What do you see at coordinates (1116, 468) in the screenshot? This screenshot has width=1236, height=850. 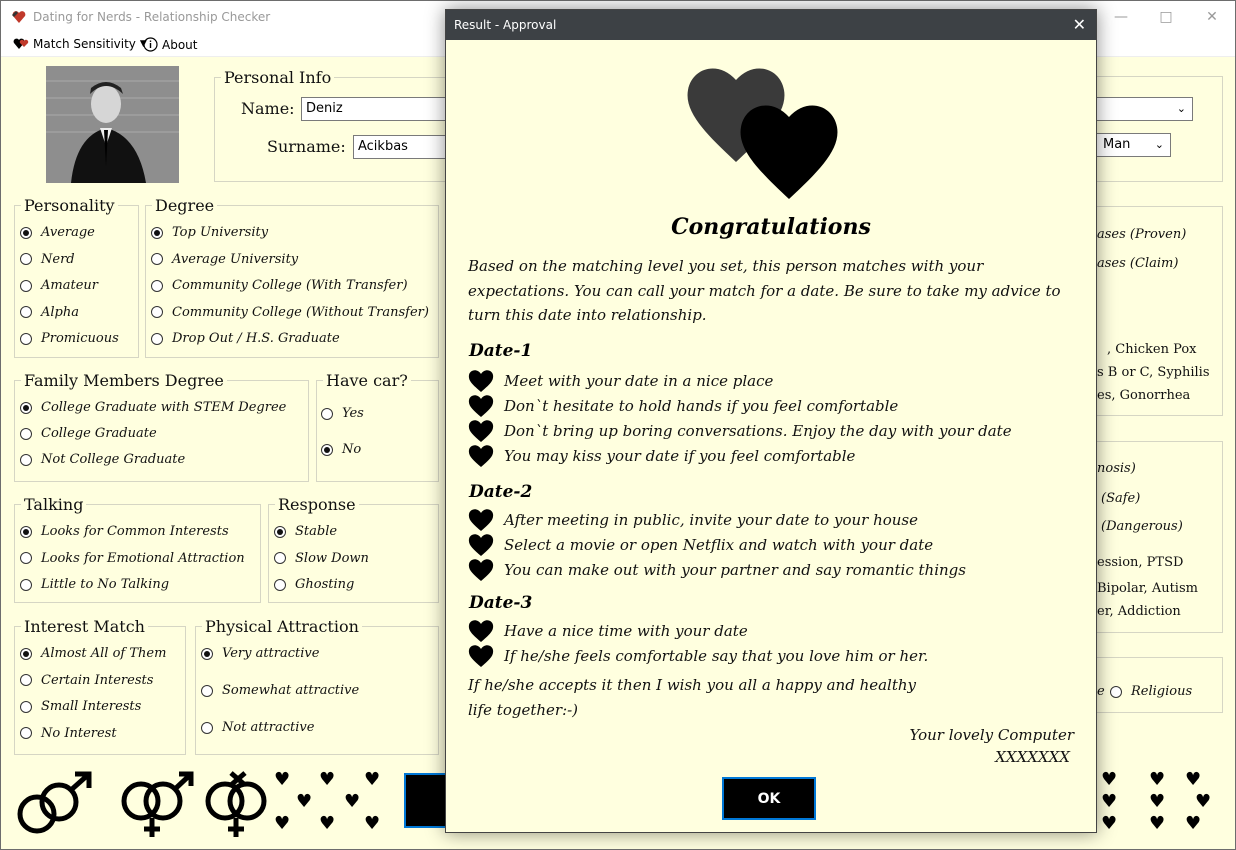 I see `mental-option-1: nosis)` at bounding box center [1116, 468].